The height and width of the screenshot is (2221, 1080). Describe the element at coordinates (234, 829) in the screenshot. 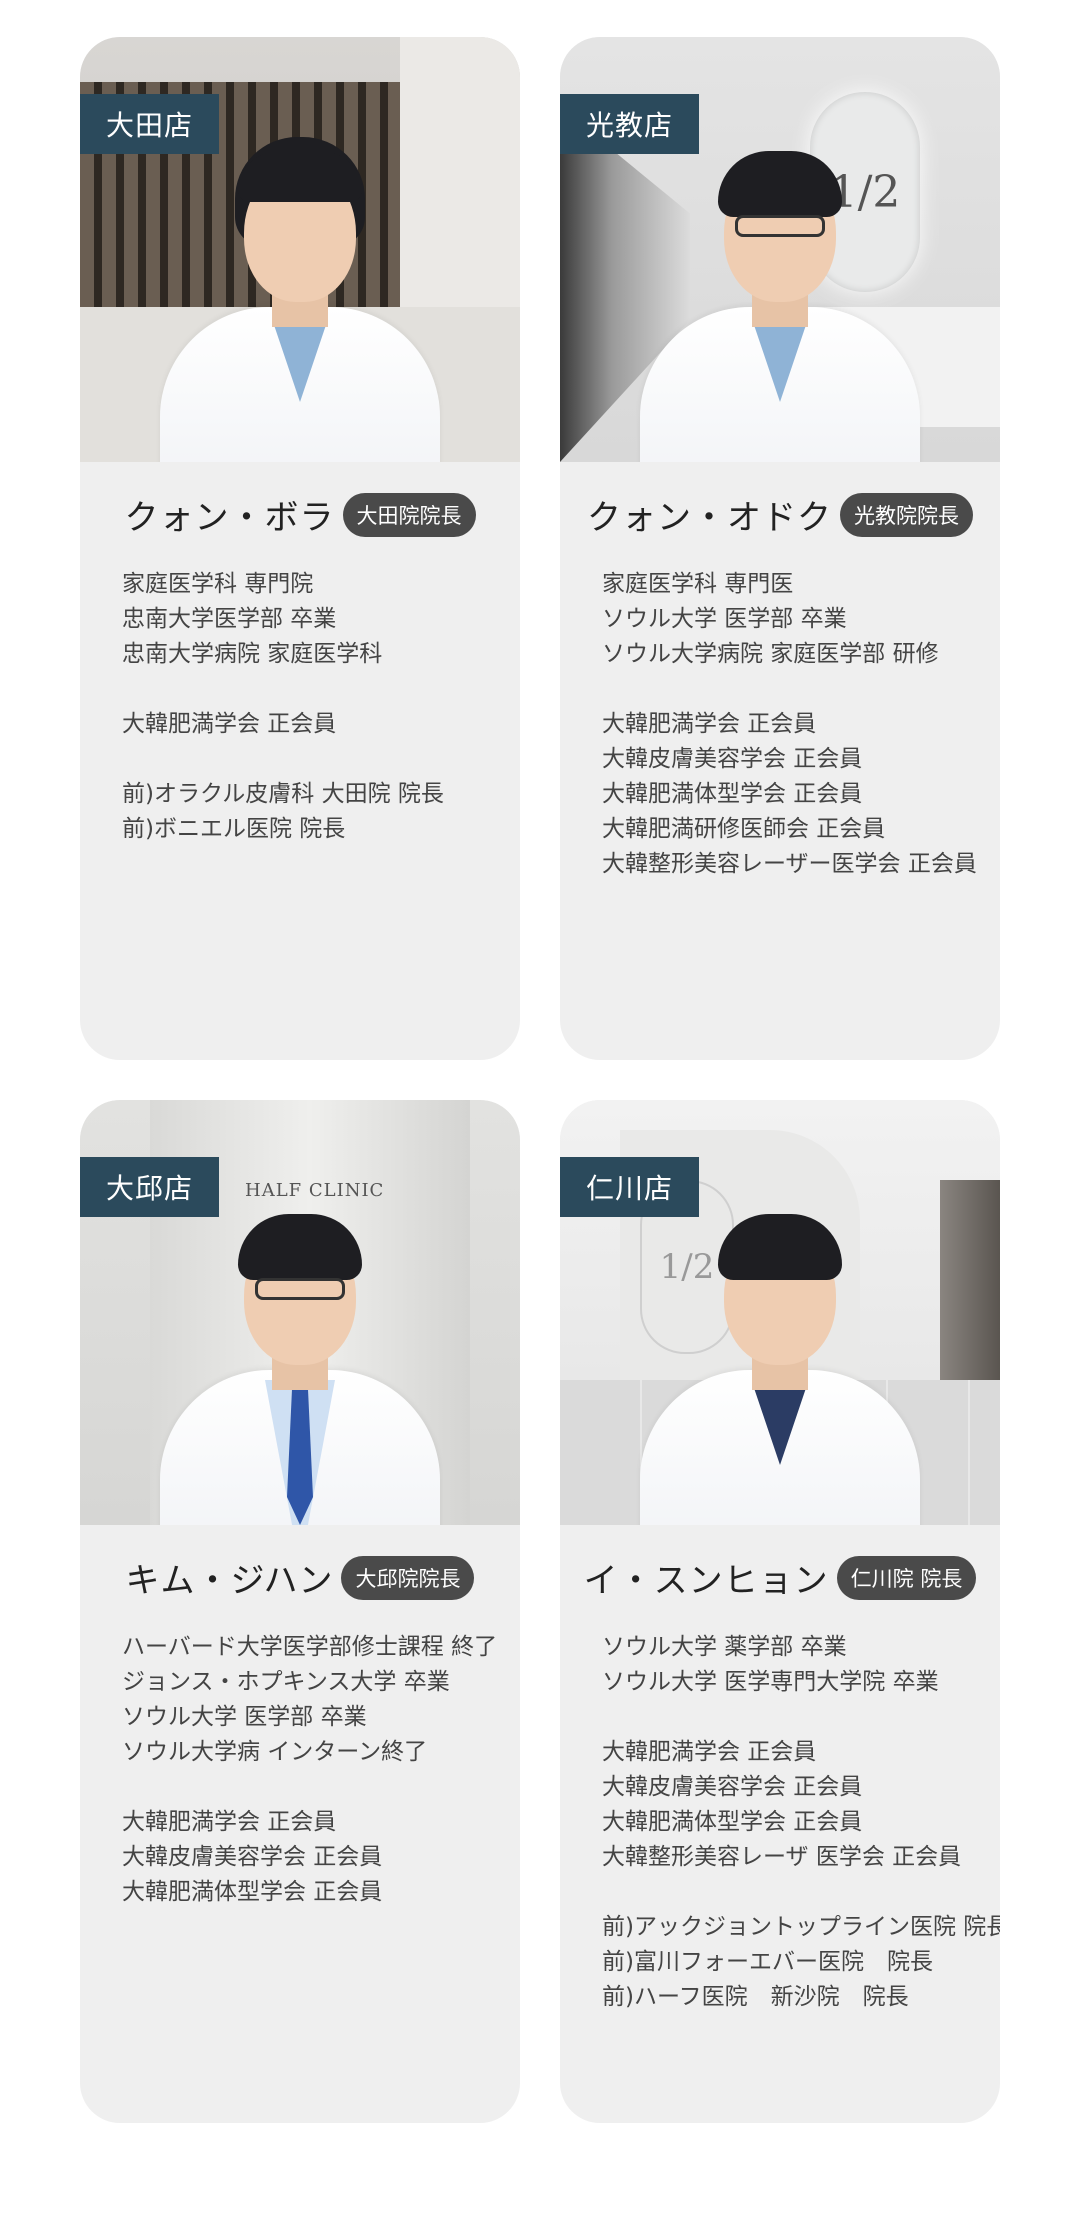

I see `credential-line: 前)ボニエル医院 院長` at that location.